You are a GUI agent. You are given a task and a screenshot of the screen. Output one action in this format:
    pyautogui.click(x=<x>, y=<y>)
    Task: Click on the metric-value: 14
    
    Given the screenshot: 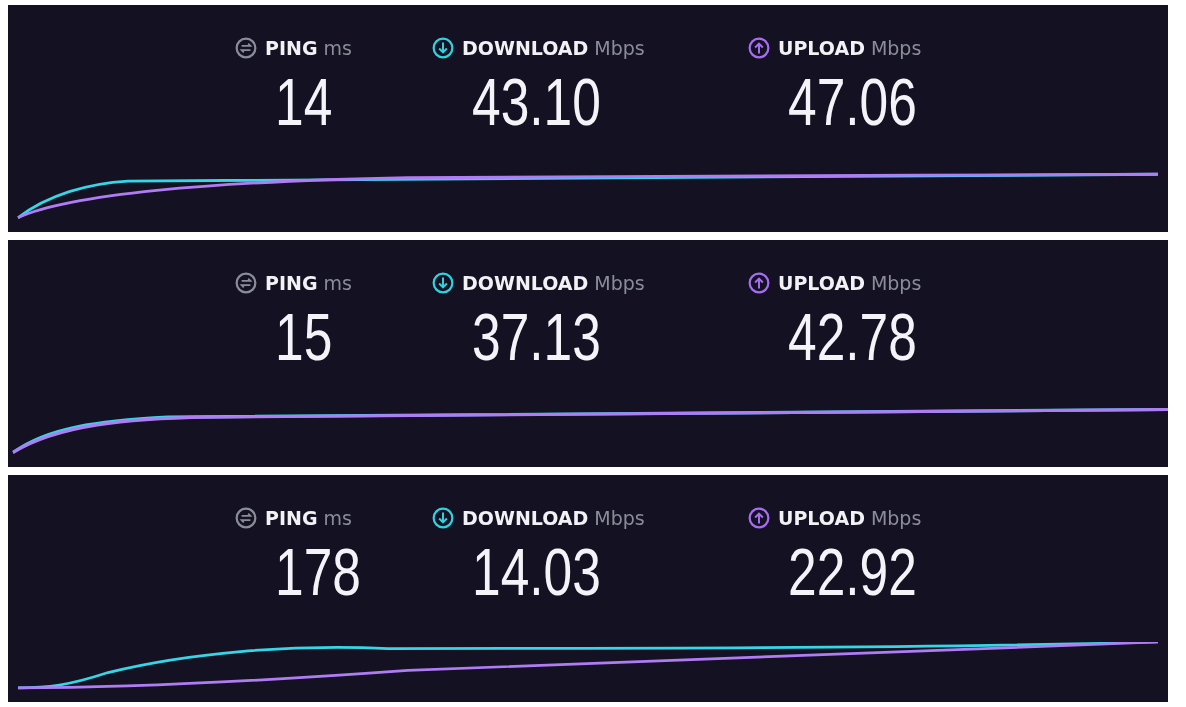 What is the action you would take?
    pyautogui.click(x=304, y=102)
    